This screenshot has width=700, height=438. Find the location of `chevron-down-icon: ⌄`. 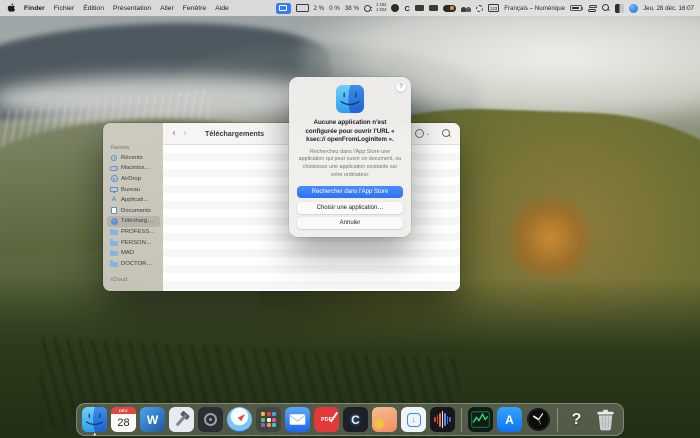

chevron-down-icon: ⌄ is located at coordinates (427, 133).